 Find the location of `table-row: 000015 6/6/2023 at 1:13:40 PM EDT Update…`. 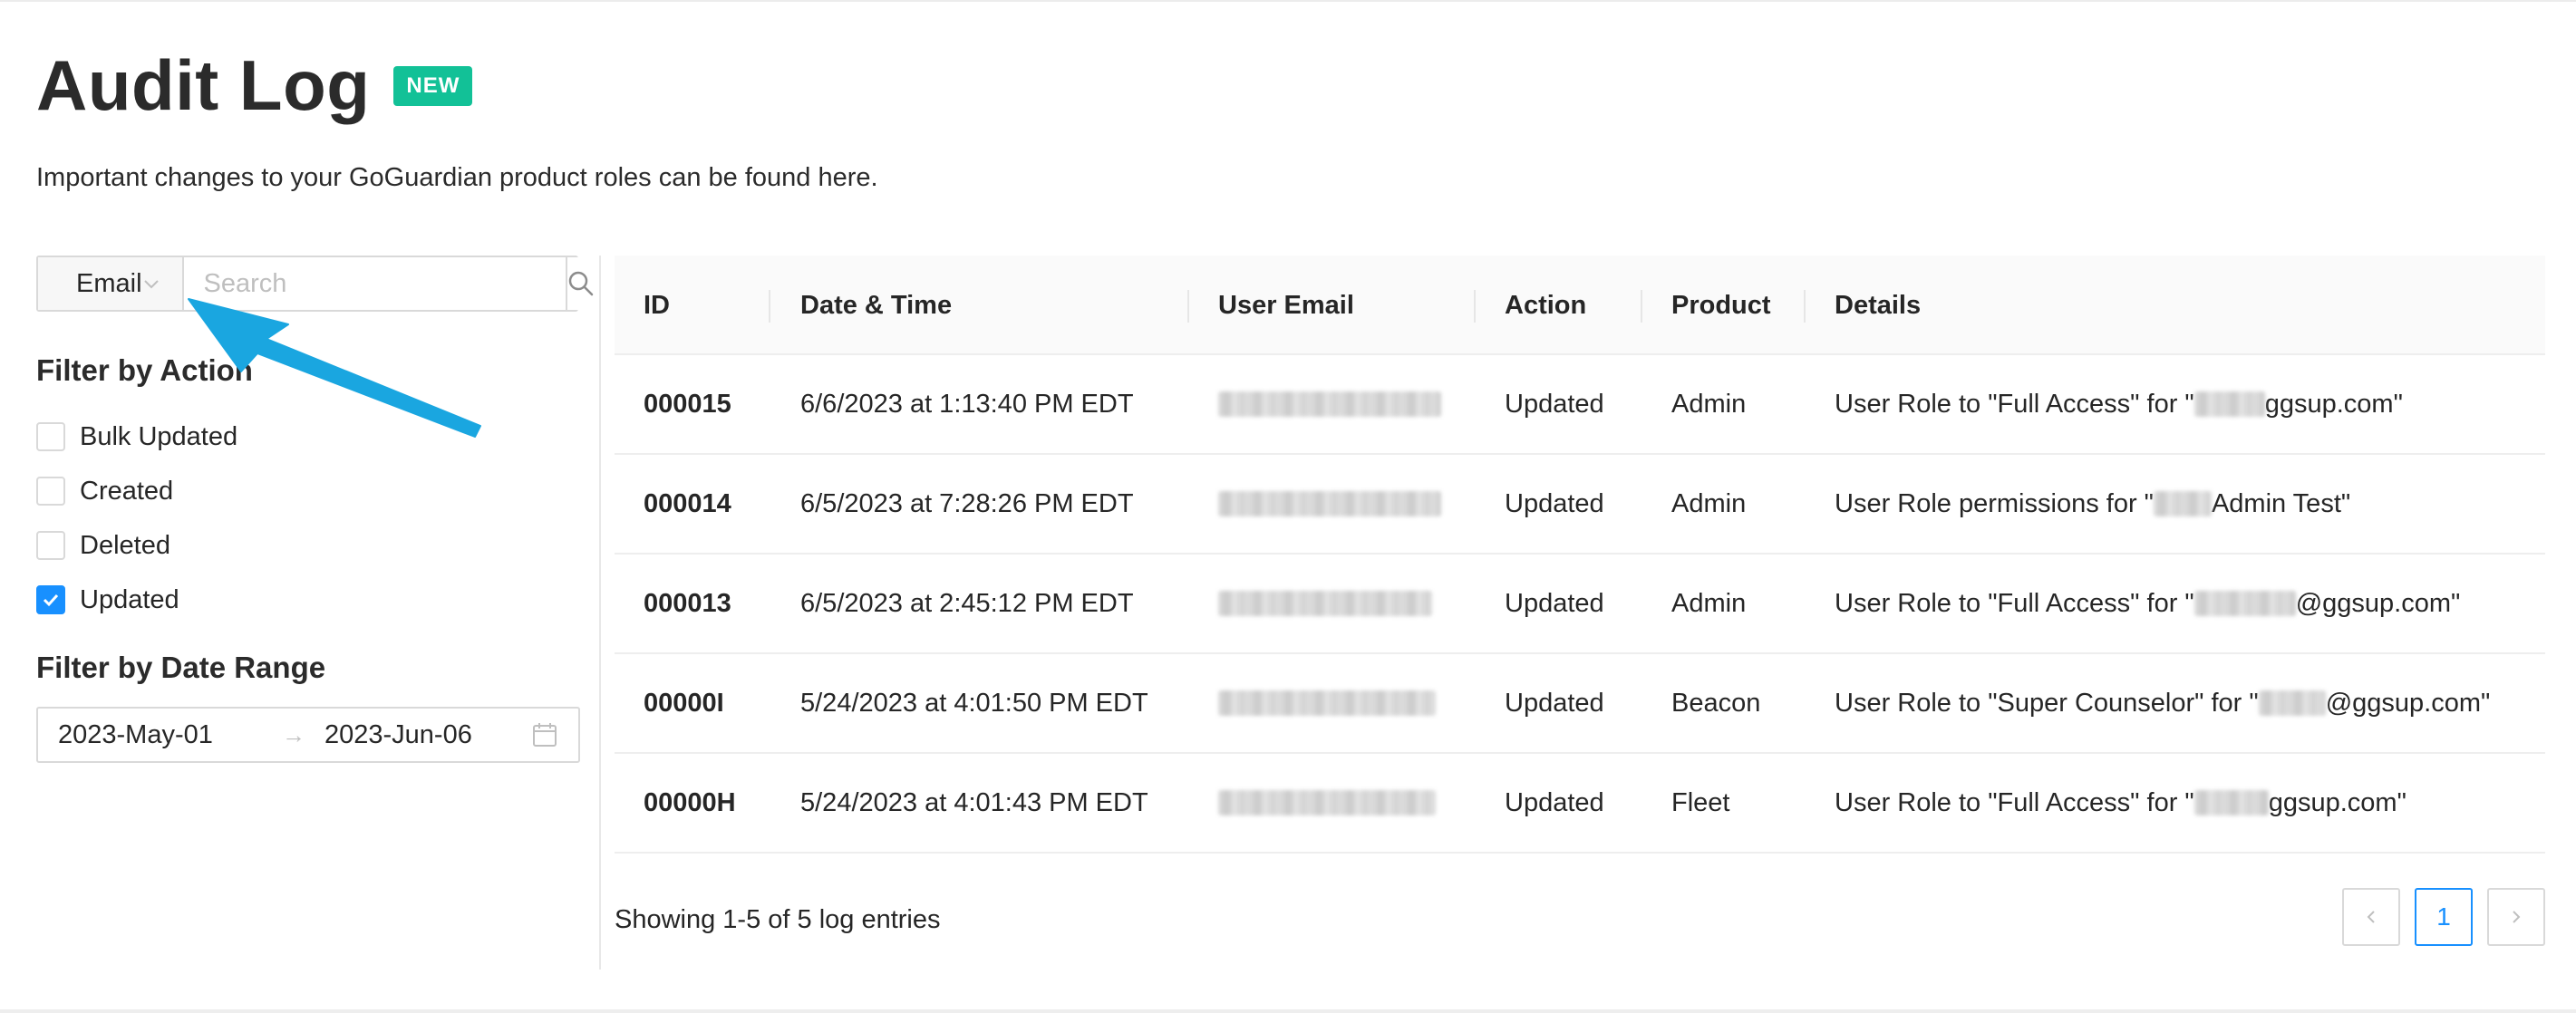

table-row: 000015 6/6/2023 at 1:13:40 PM EDT Update… is located at coordinates (1580, 405).